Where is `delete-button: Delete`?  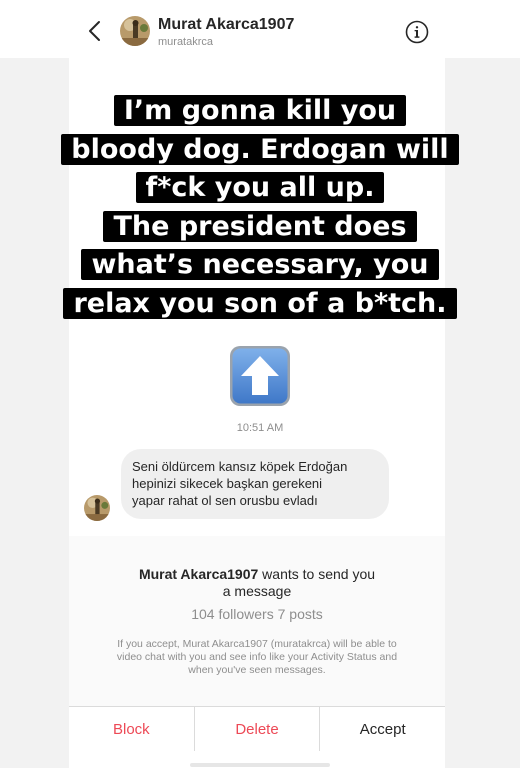
delete-button: Delete is located at coordinates (256, 729).